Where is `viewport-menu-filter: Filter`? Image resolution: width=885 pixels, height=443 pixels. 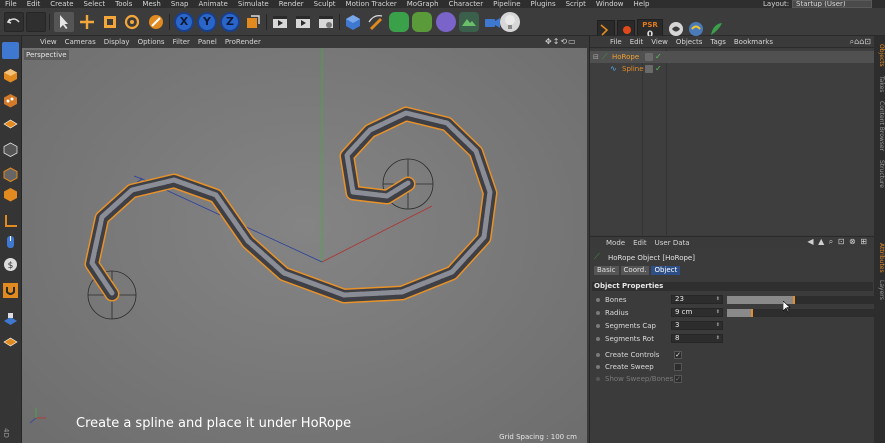 viewport-menu-filter: Filter is located at coordinates (181, 42).